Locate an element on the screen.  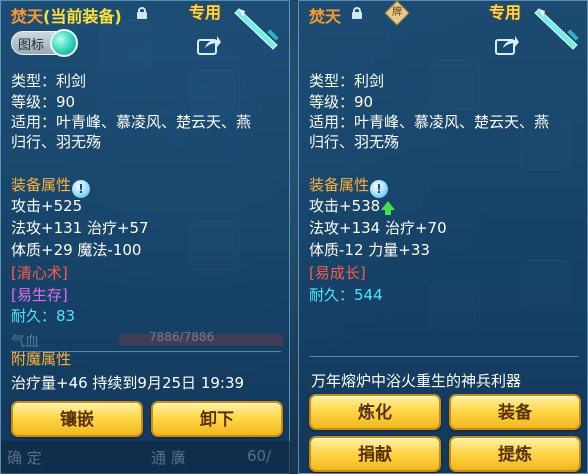
icon-toggle: 图标 is located at coordinates (44, 43).